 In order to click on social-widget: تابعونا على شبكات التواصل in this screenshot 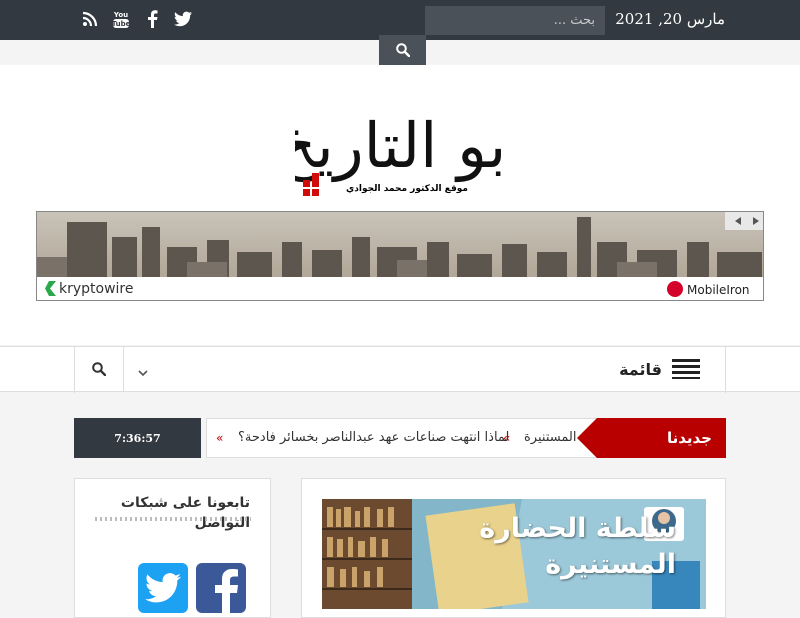, I will do `click(172, 548)`.